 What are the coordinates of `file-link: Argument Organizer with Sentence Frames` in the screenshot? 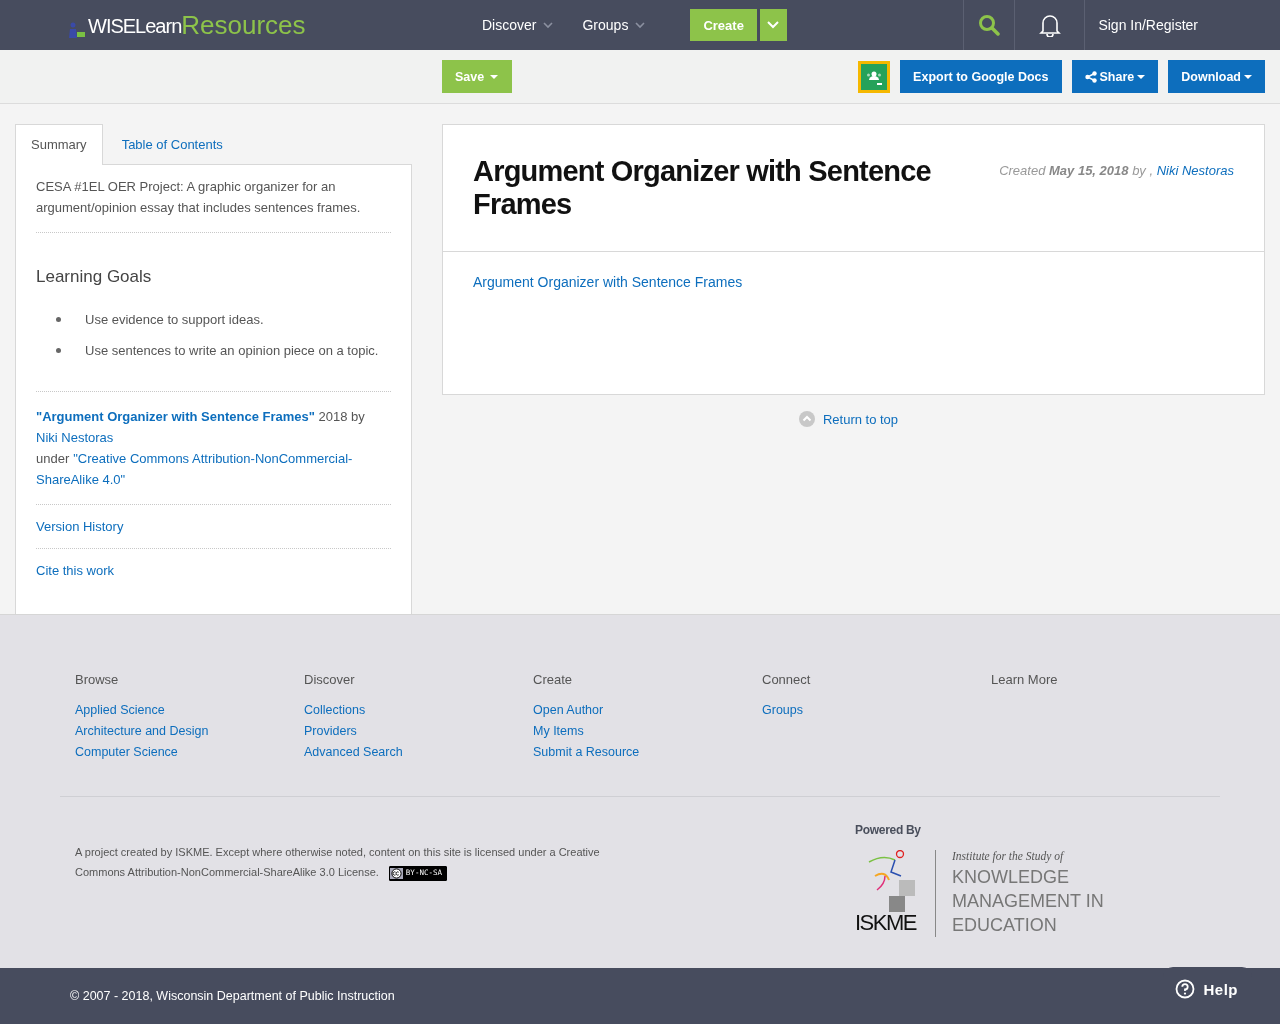 It's located at (608, 282).